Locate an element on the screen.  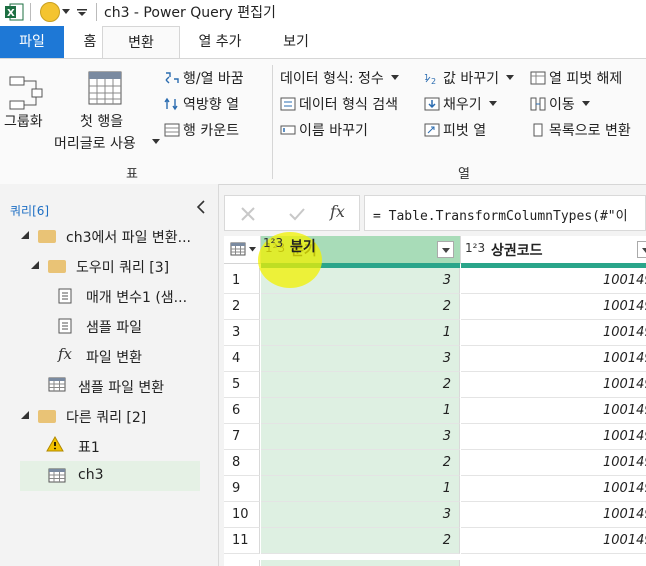
first-row-header-line2: 머리글로 사용 is located at coordinates (95, 143).